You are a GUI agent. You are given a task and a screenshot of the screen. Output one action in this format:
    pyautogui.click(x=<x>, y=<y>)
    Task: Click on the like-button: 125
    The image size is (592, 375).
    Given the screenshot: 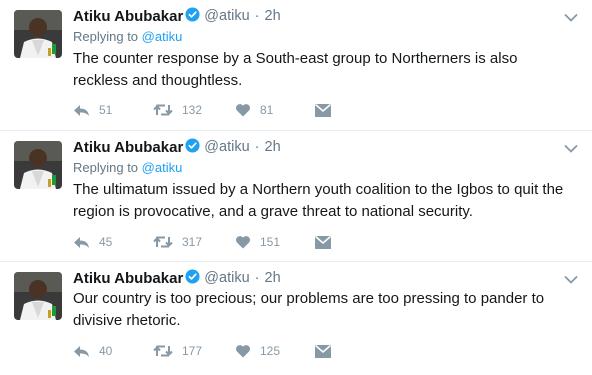 What is the action you would take?
    pyautogui.click(x=275, y=351)
    